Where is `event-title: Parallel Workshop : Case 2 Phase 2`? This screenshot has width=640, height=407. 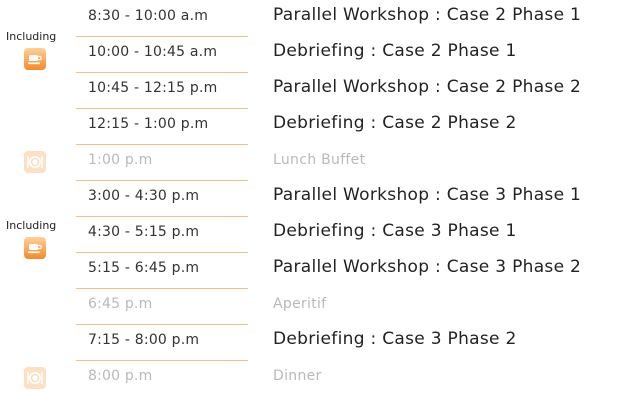 event-title: Parallel Workshop : Case 2 Phase 2 is located at coordinates (427, 87).